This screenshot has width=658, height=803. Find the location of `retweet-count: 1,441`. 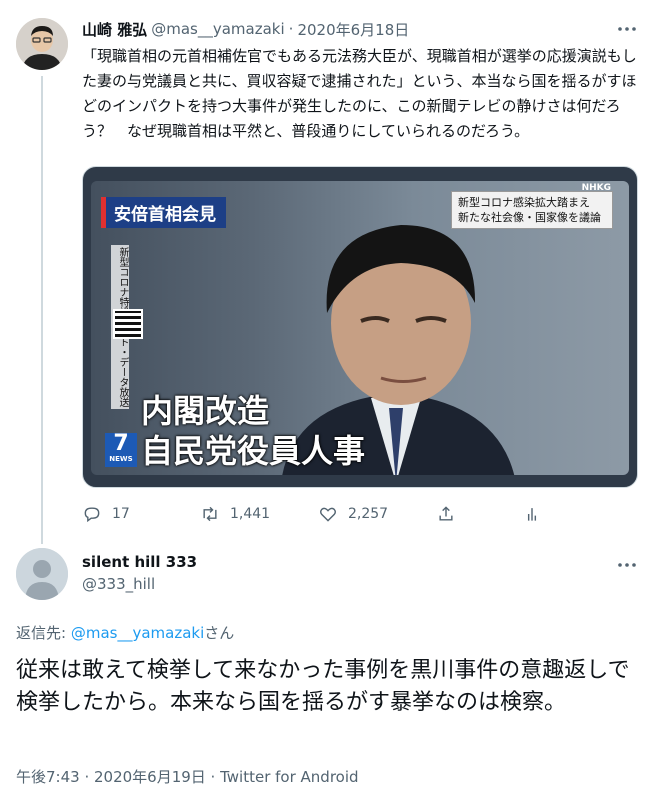

retweet-count: 1,441 is located at coordinates (250, 514).